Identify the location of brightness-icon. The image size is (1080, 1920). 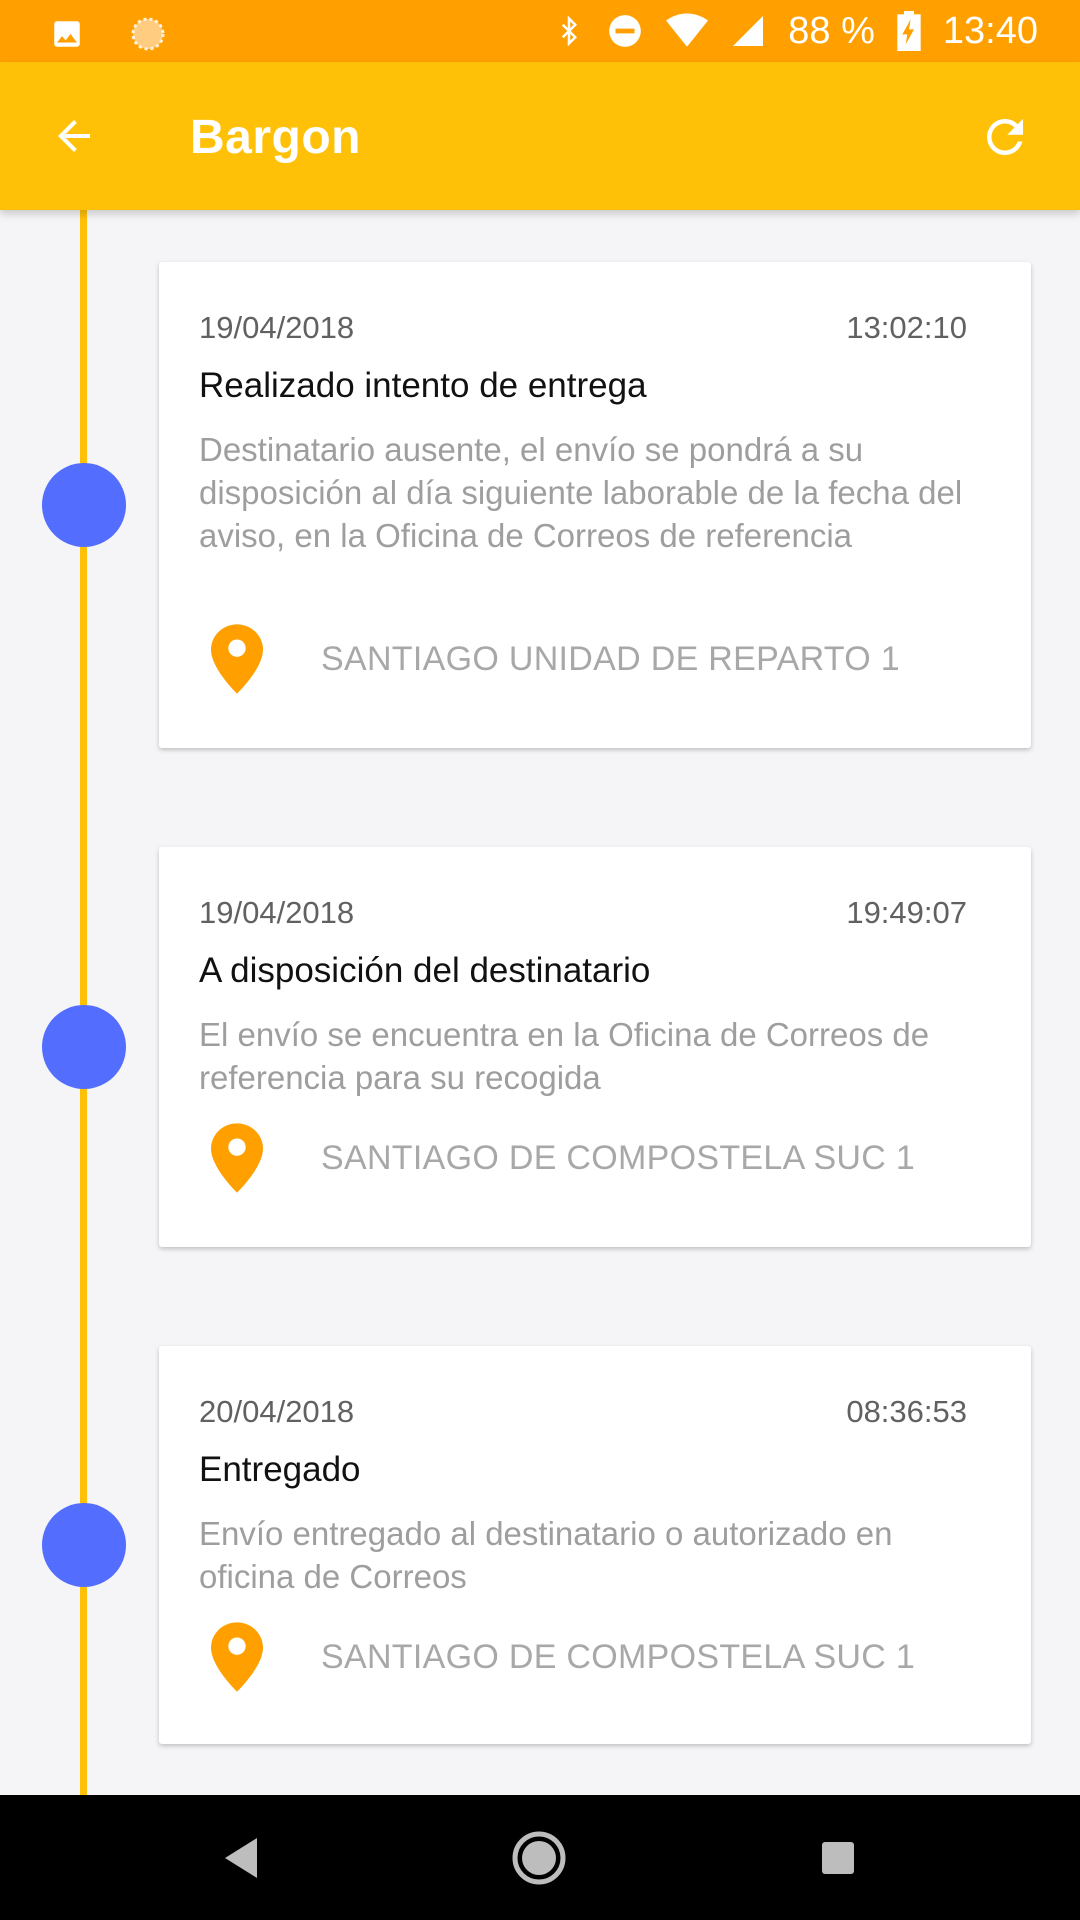
(148, 36).